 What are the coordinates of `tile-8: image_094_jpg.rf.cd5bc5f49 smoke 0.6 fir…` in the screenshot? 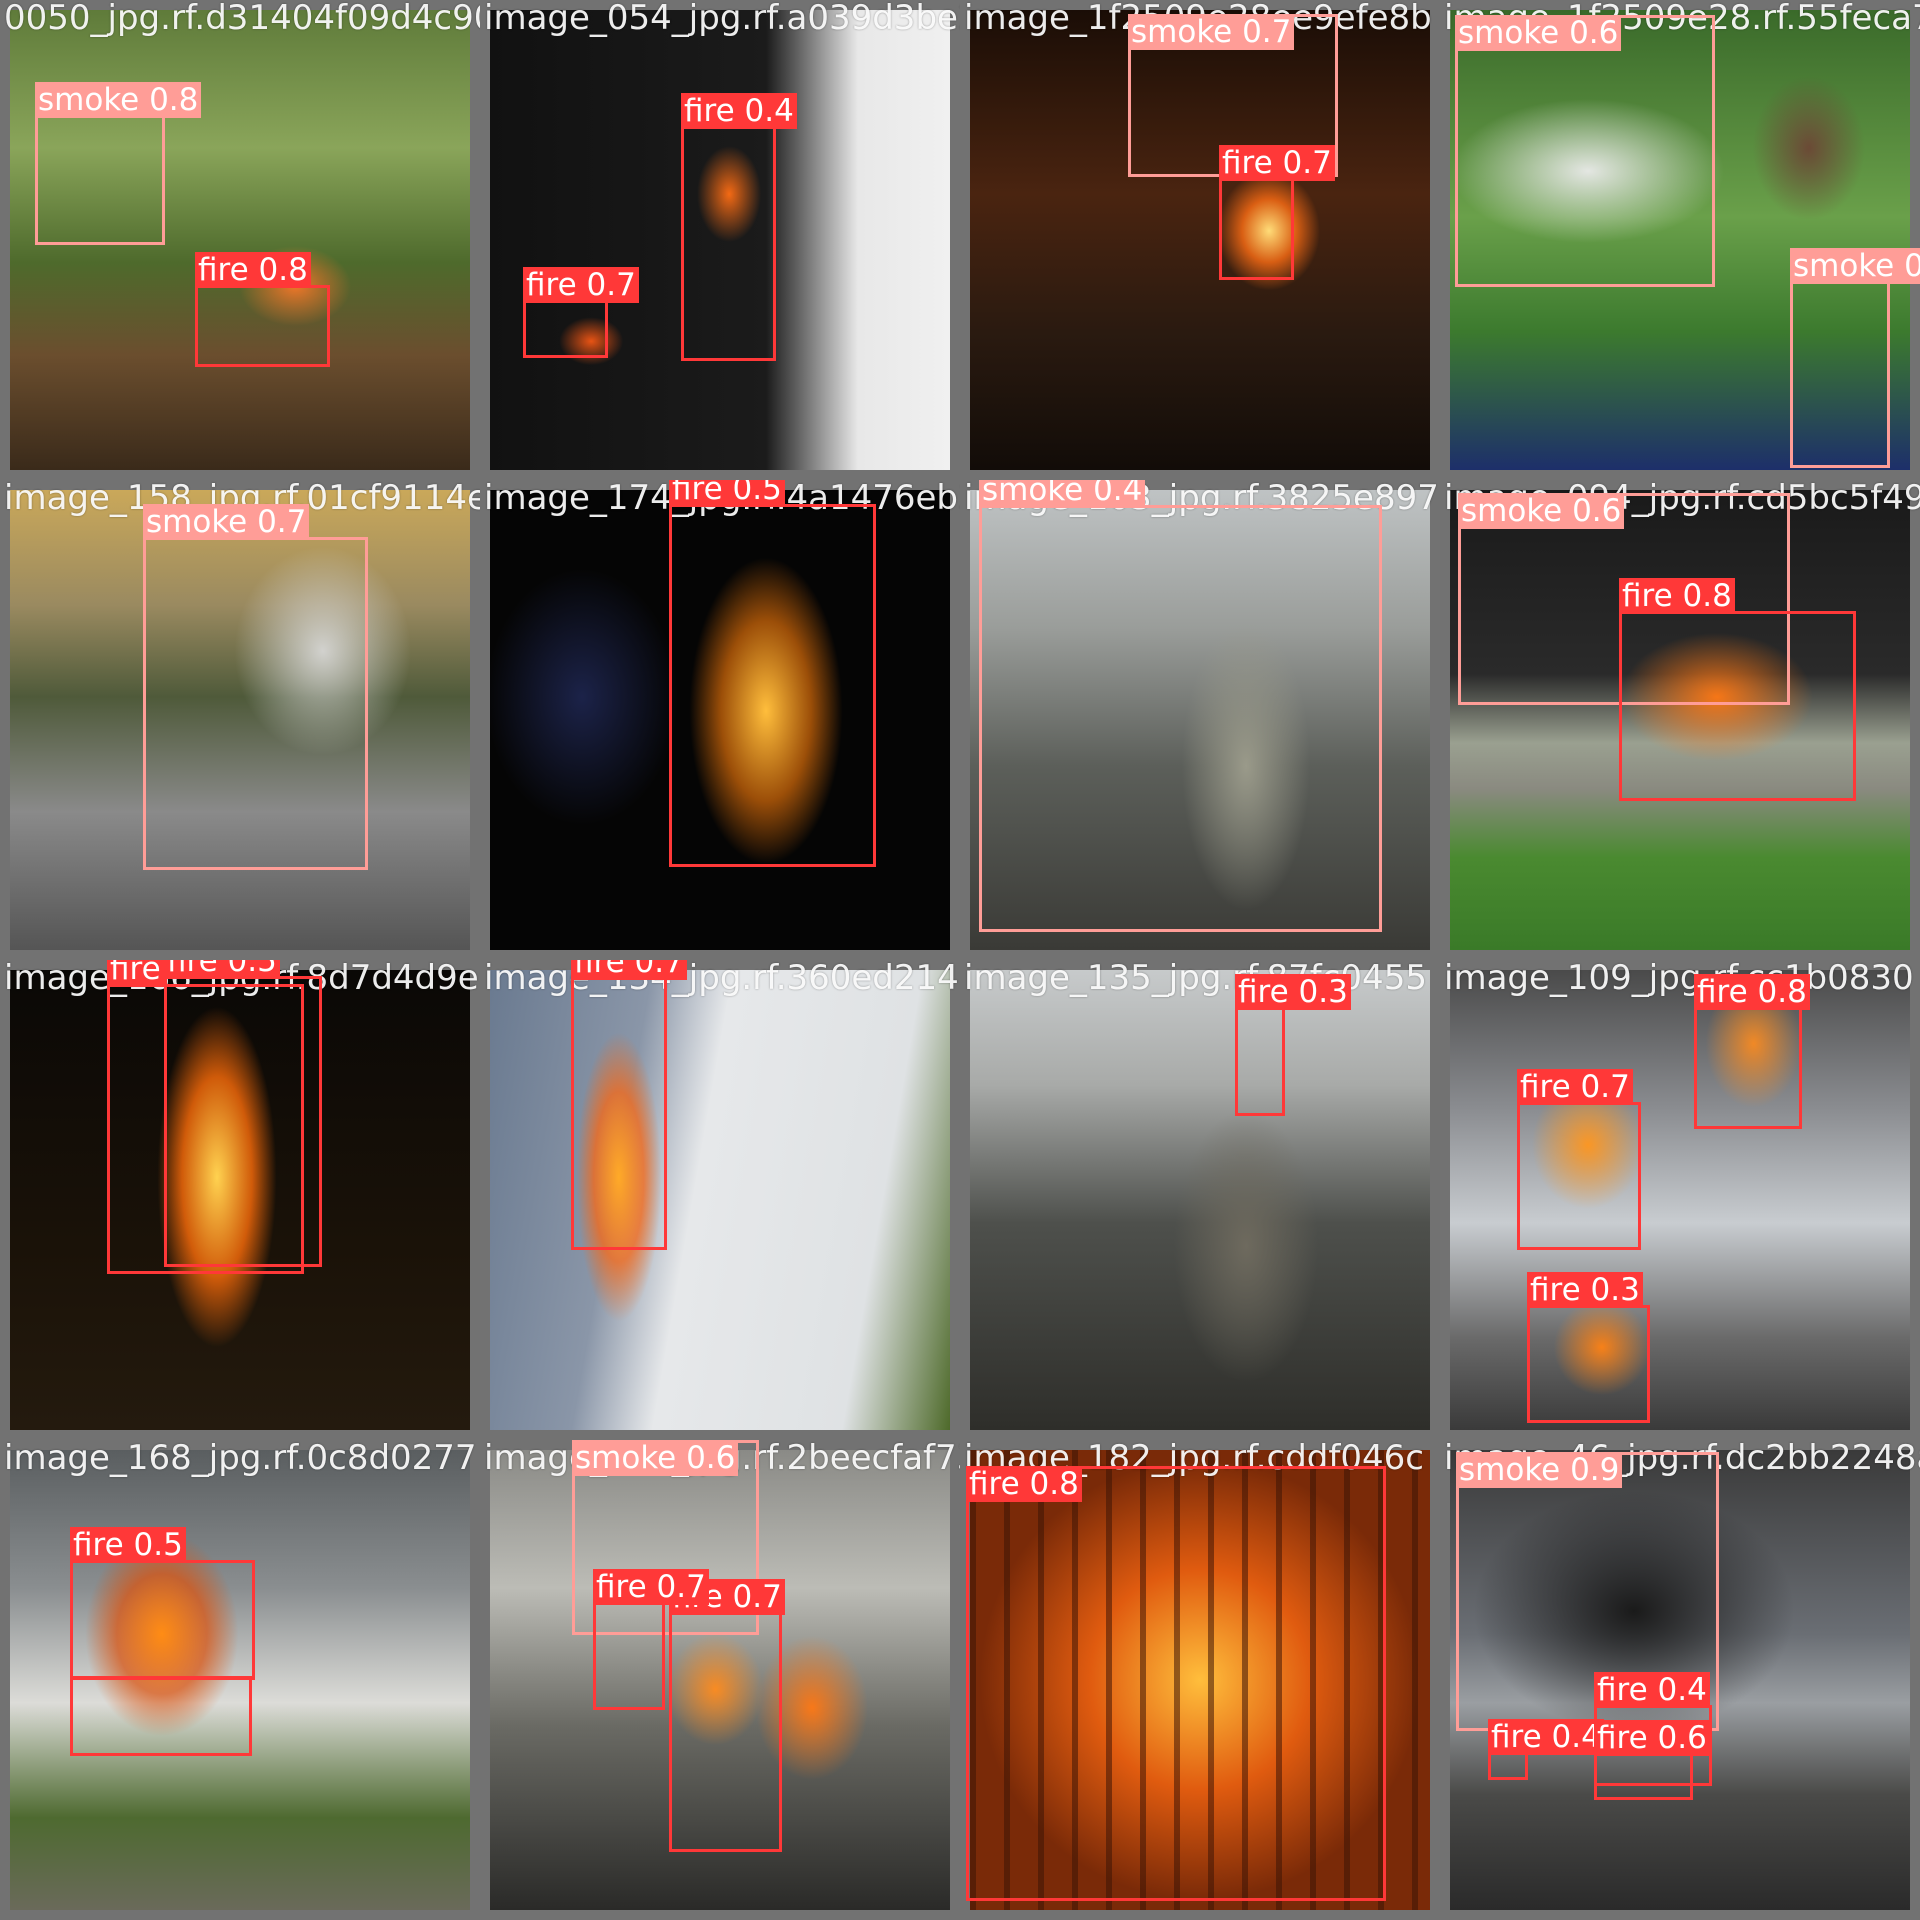 It's located at (1680, 720).